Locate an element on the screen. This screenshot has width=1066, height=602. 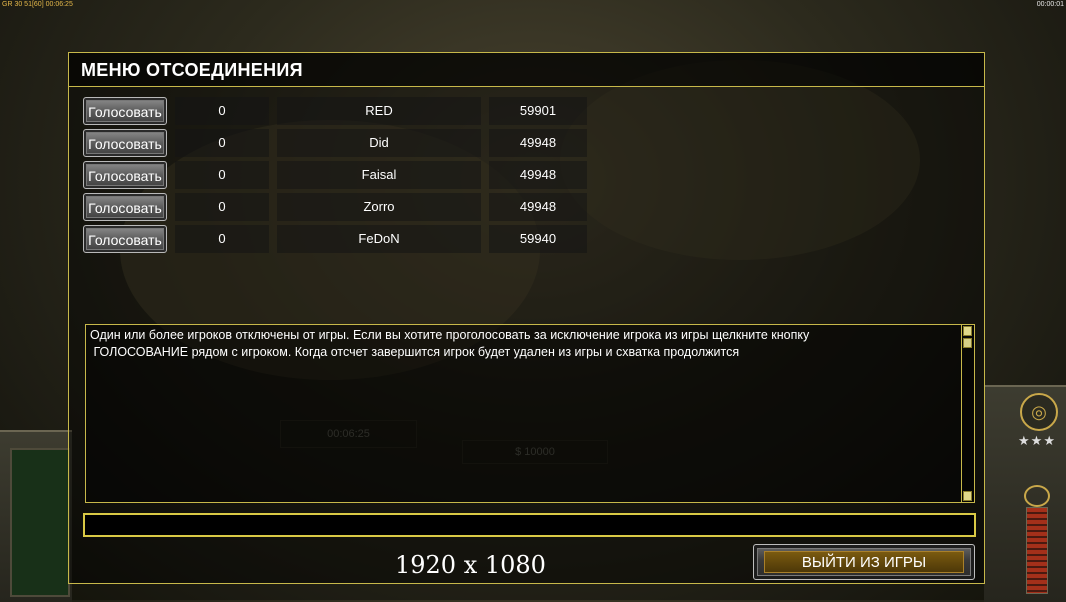
resolution-overlay: 1920 x 1080 is located at coordinates (470, 565).